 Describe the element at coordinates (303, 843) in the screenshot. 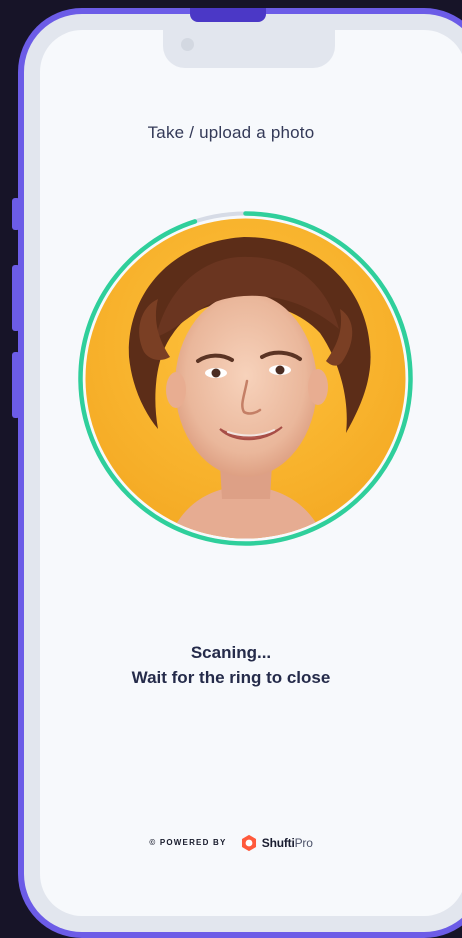

I see `brand-suffix: Pro` at that location.